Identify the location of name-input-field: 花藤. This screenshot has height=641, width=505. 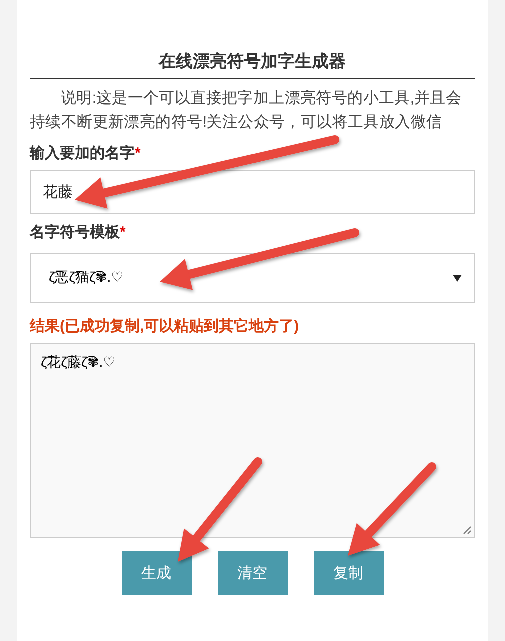
(252, 192).